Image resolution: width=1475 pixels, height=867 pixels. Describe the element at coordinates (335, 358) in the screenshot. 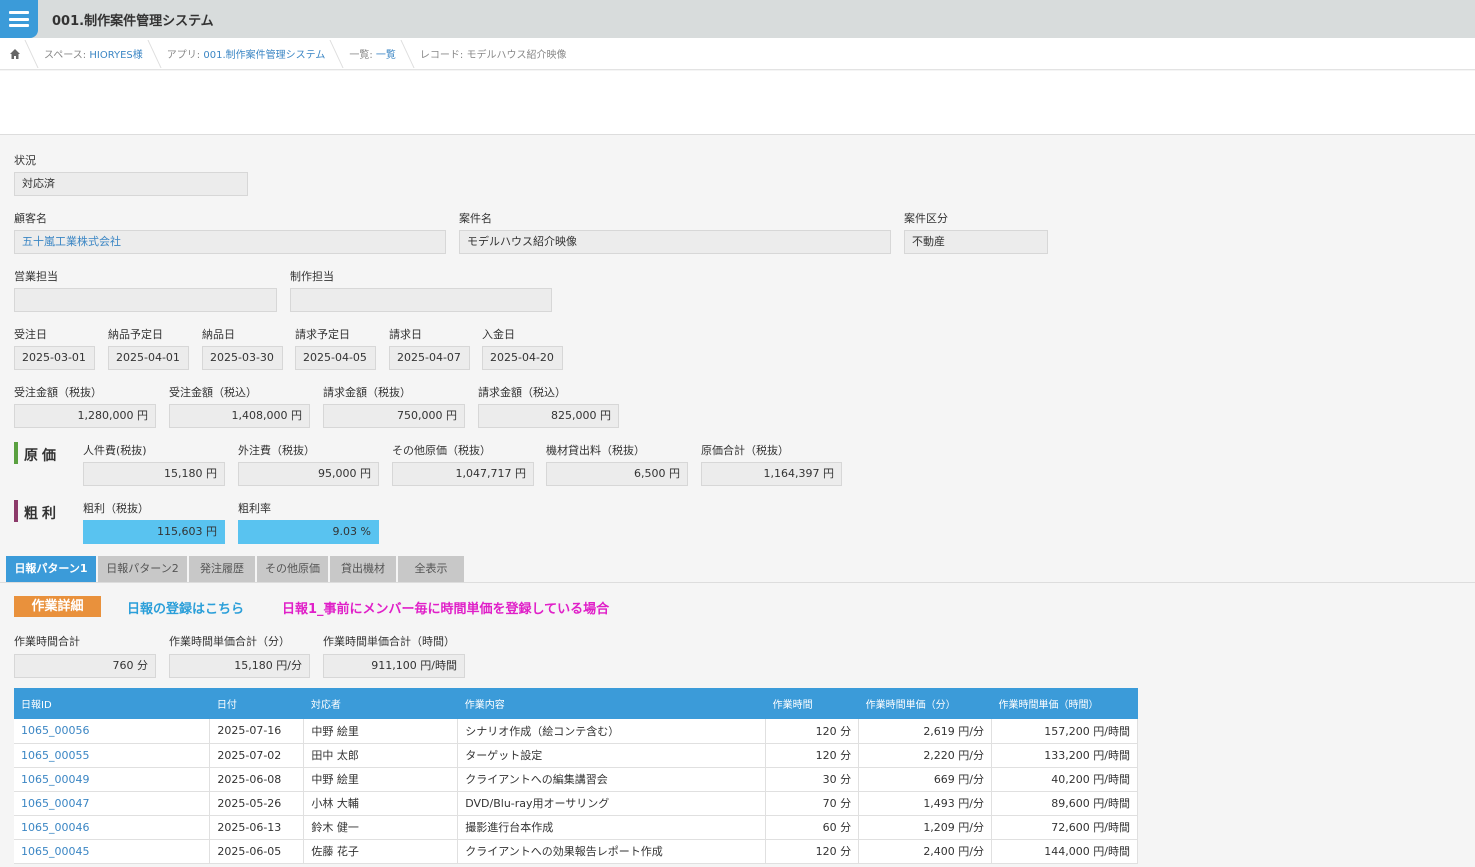

I see `invoice-plan-field: 2025-04-05` at that location.